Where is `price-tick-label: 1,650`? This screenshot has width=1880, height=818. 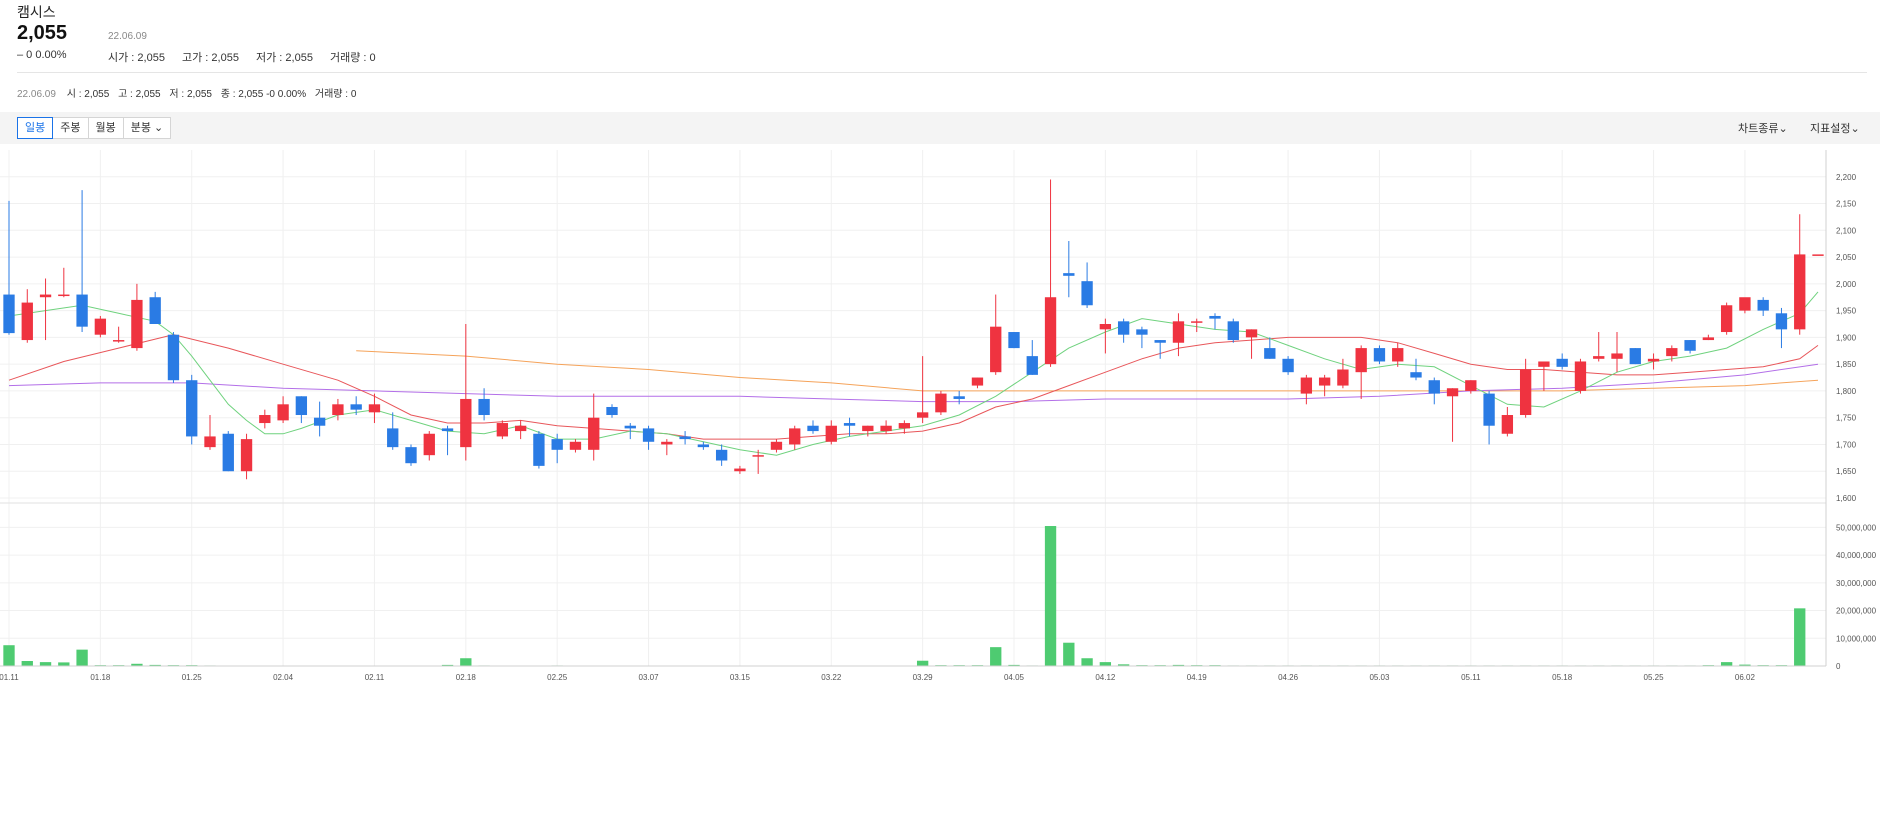
price-tick-label: 1,650 is located at coordinates (1846, 471).